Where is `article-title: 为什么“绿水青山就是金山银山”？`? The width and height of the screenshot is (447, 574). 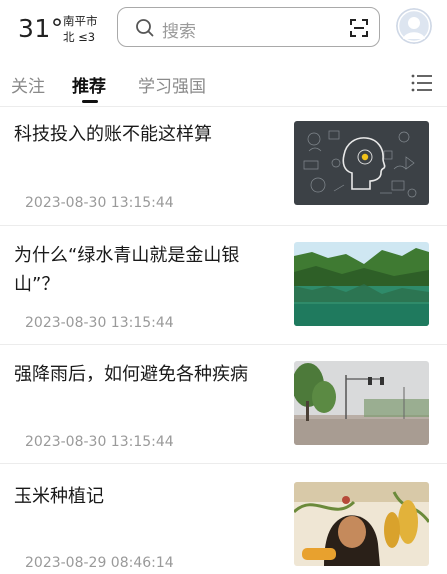 article-title: 为什么“绿水青山就是金山银山”？ is located at coordinates (145, 270).